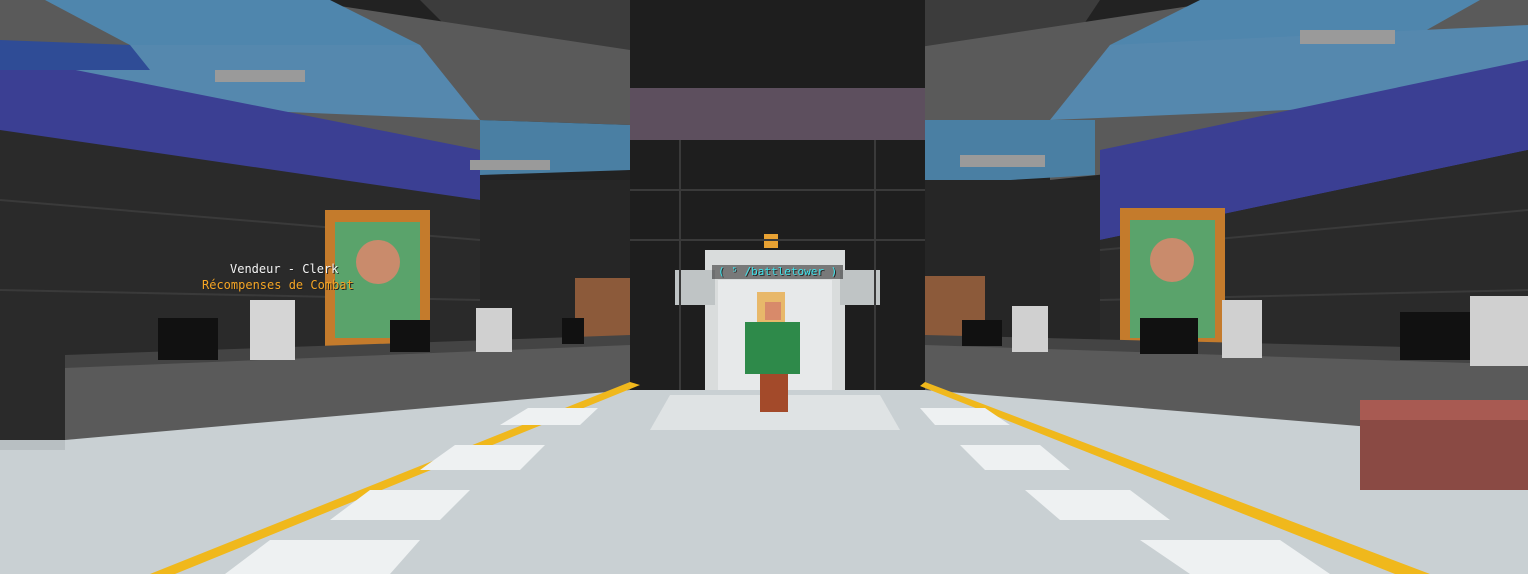 The image size is (1528, 574). I want to click on painting-face-left, so click(378, 262).